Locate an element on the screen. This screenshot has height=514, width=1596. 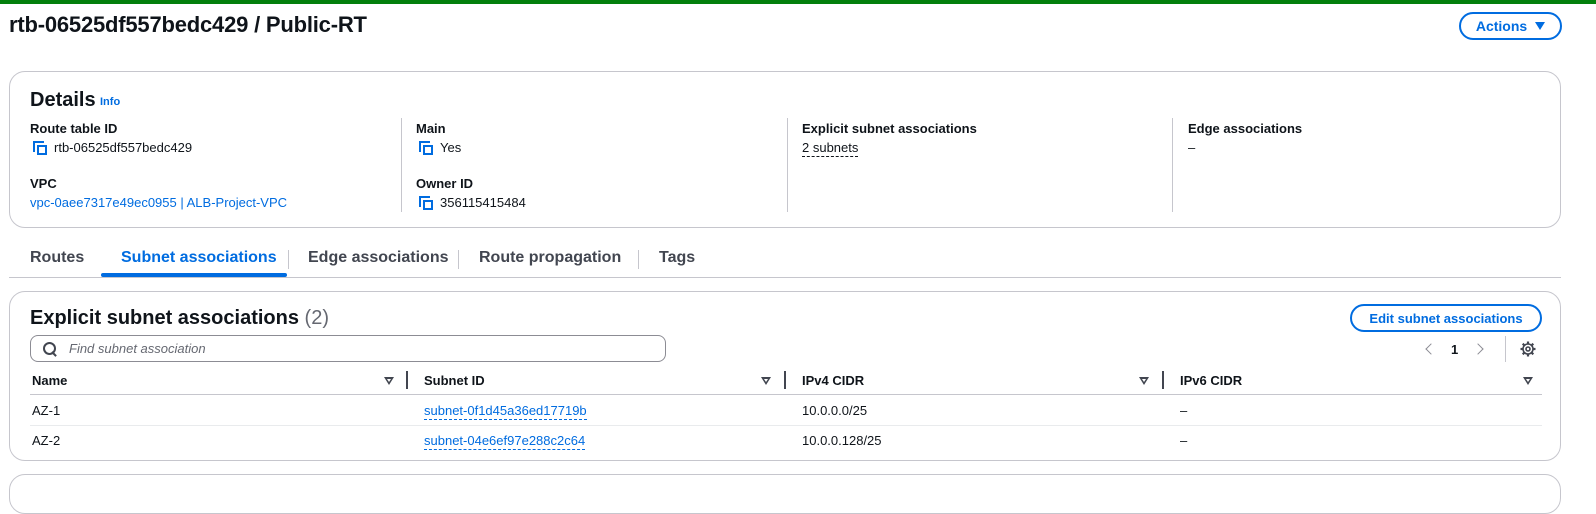
info-link: Info is located at coordinates (110, 102).